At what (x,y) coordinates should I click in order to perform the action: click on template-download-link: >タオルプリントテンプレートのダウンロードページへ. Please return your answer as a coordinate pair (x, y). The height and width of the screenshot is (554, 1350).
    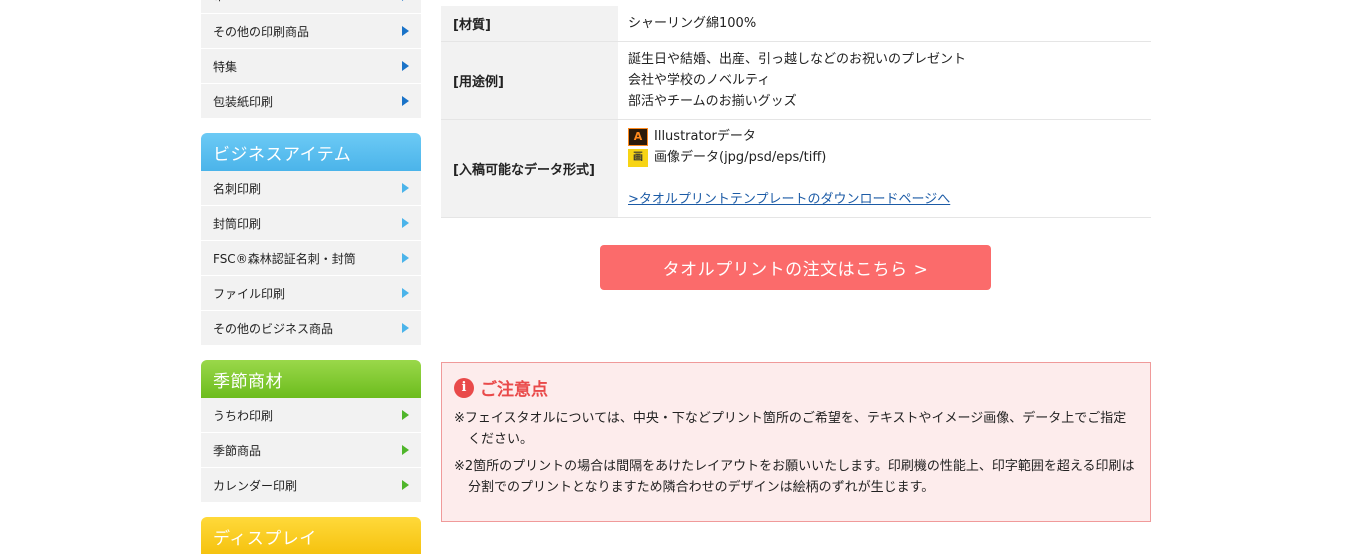
    Looking at the image, I should click on (789, 199).